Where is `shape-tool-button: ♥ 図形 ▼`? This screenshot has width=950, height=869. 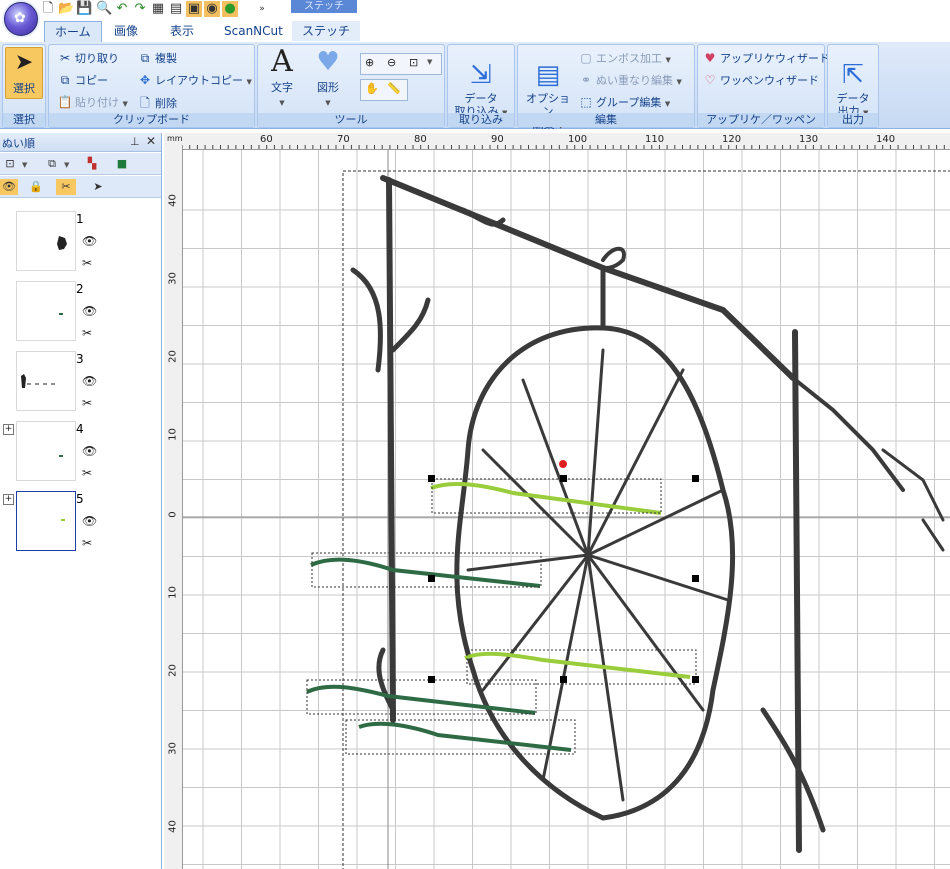
shape-tool-button: ♥ 図形 ▼ is located at coordinates (328, 77).